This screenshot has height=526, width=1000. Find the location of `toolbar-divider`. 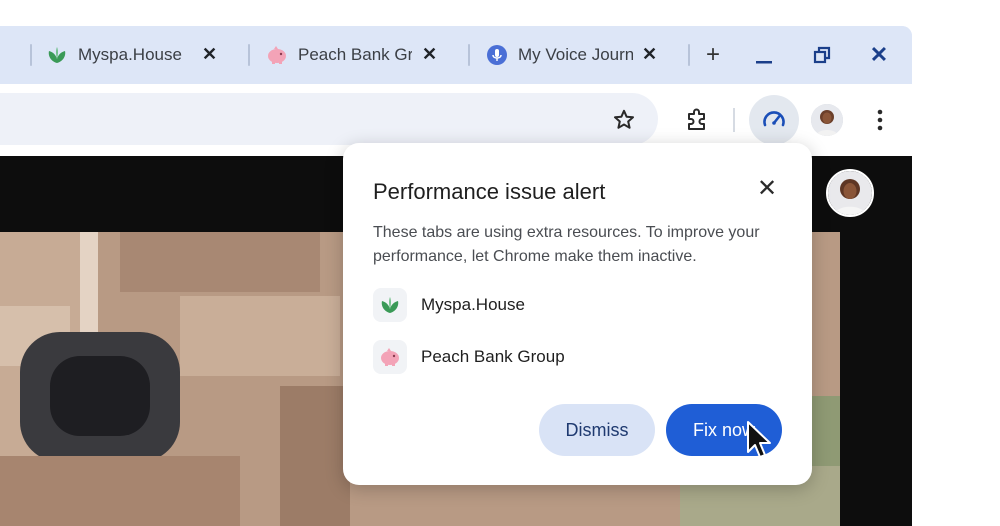

toolbar-divider is located at coordinates (734, 120).